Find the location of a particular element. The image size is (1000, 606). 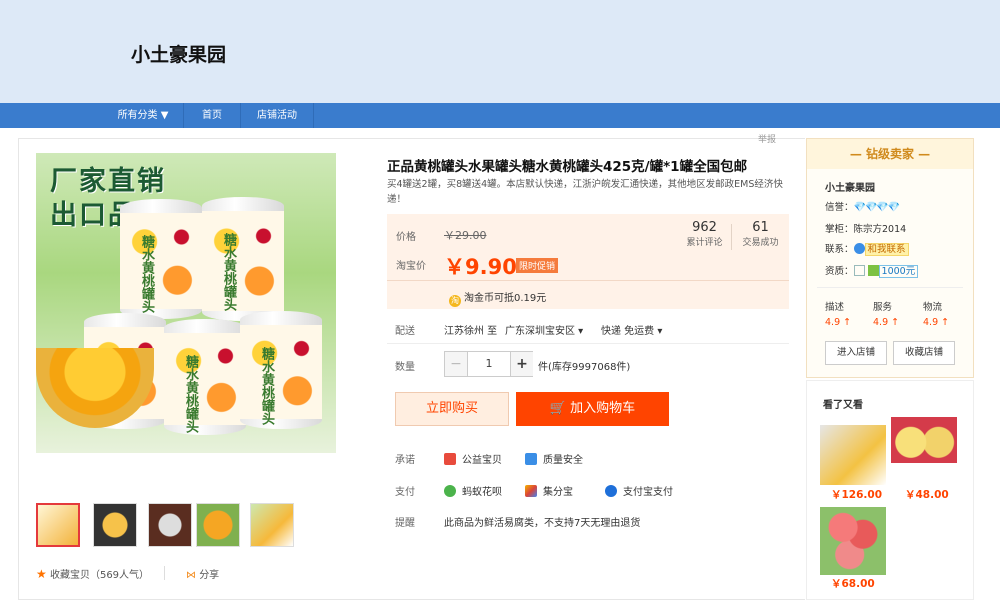

favorite-shop-button: 收藏店铺 is located at coordinates (924, 353).